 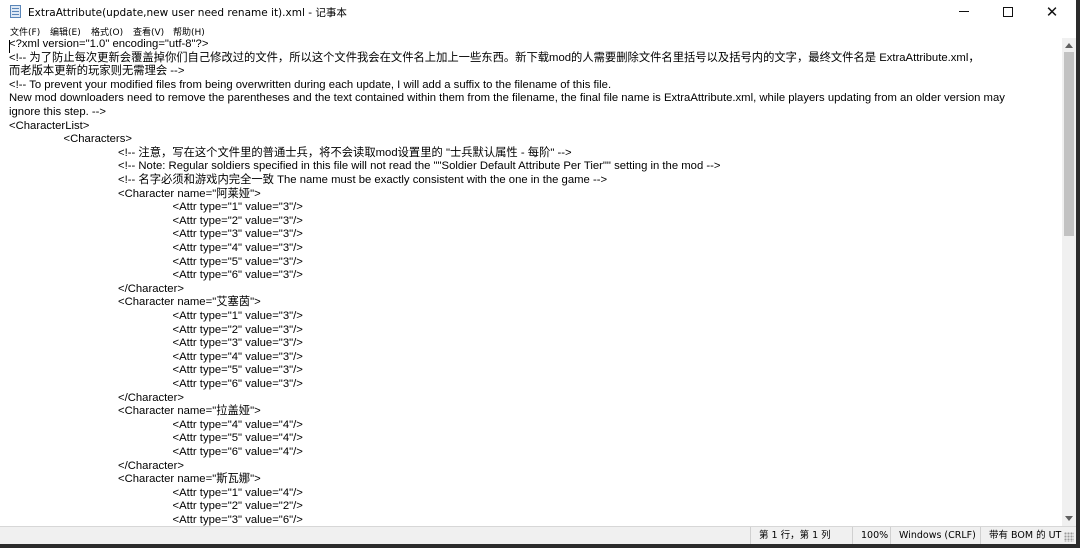 I want to click on notepad-app-icon, so click(x=15, y=11).